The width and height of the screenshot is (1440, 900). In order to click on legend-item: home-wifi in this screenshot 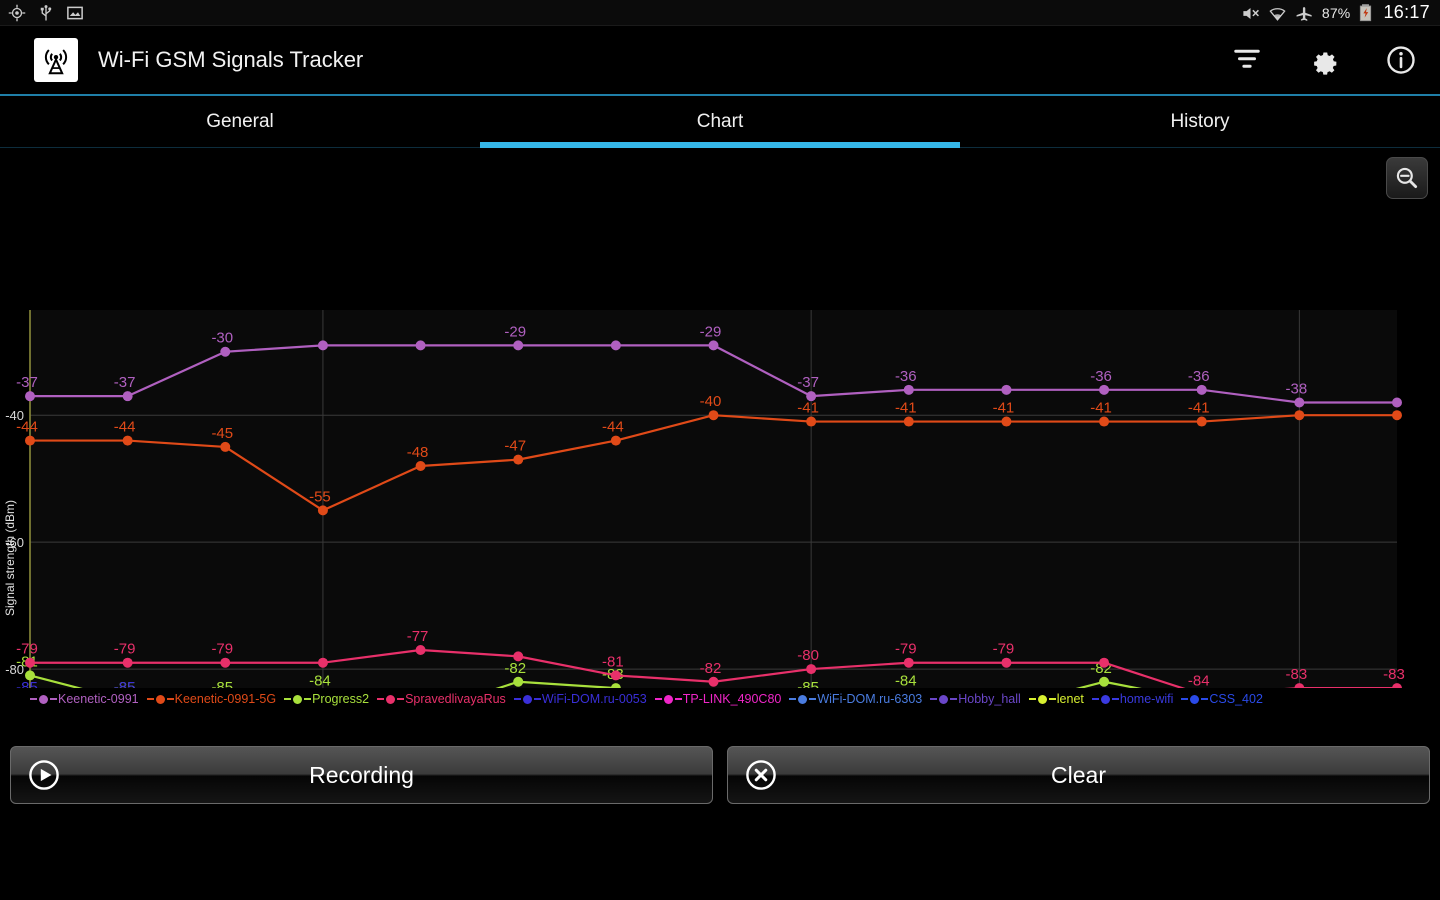, I will do `click(1133, 699)`.